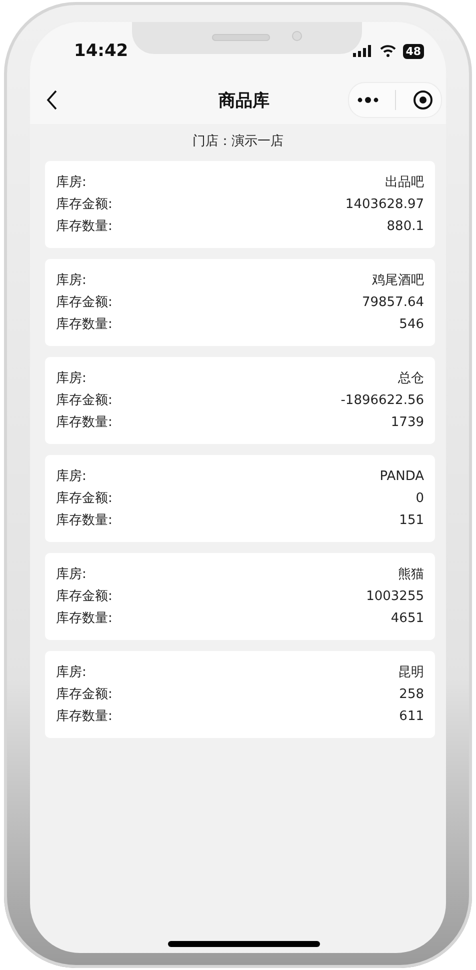 Image resolution: width=476 pixels, height=970 pixels. What do you see at coordinates (407, 423) in the screenshot?
I see `field-value: 1739` at bounding box center [407, 423].